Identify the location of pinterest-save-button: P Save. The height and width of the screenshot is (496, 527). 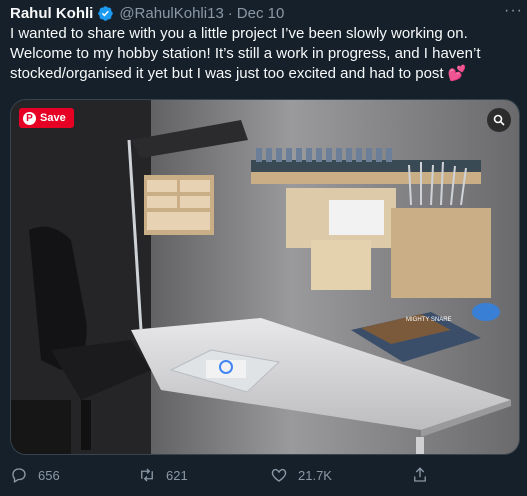
(46, 118).